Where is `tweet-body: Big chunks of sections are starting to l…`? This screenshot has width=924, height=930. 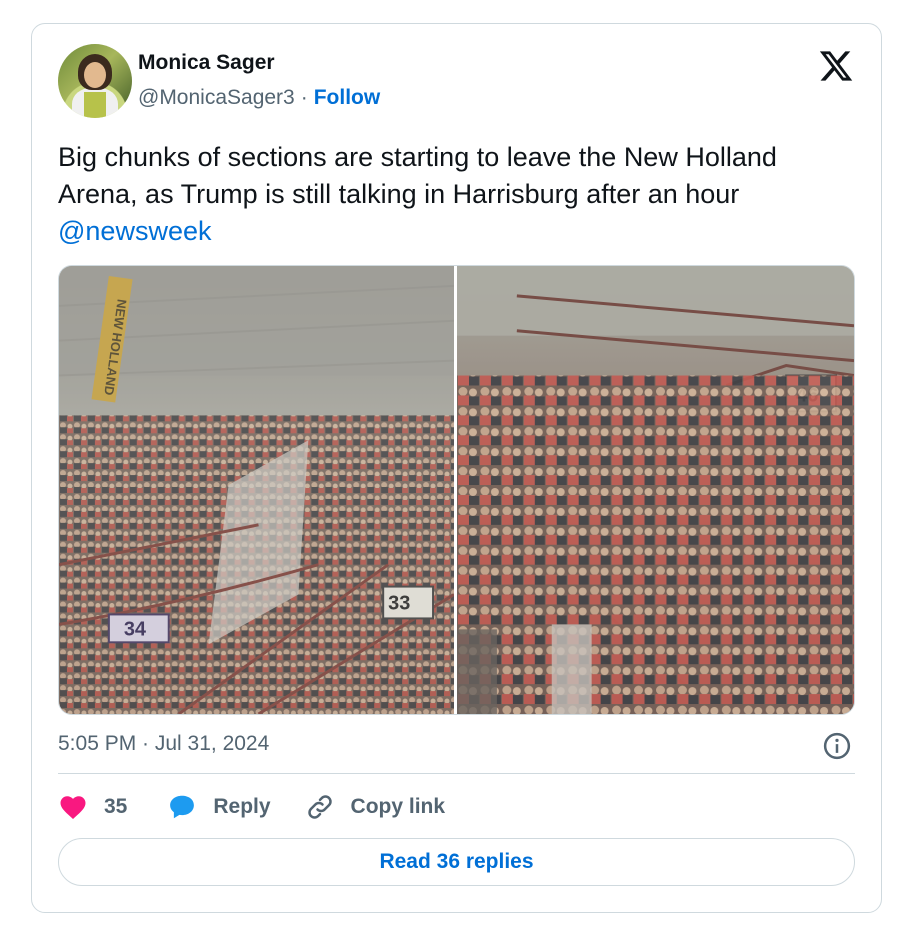 tweet-body: Big chunks of sections are starting to l… is located at coordinates (417, 175).